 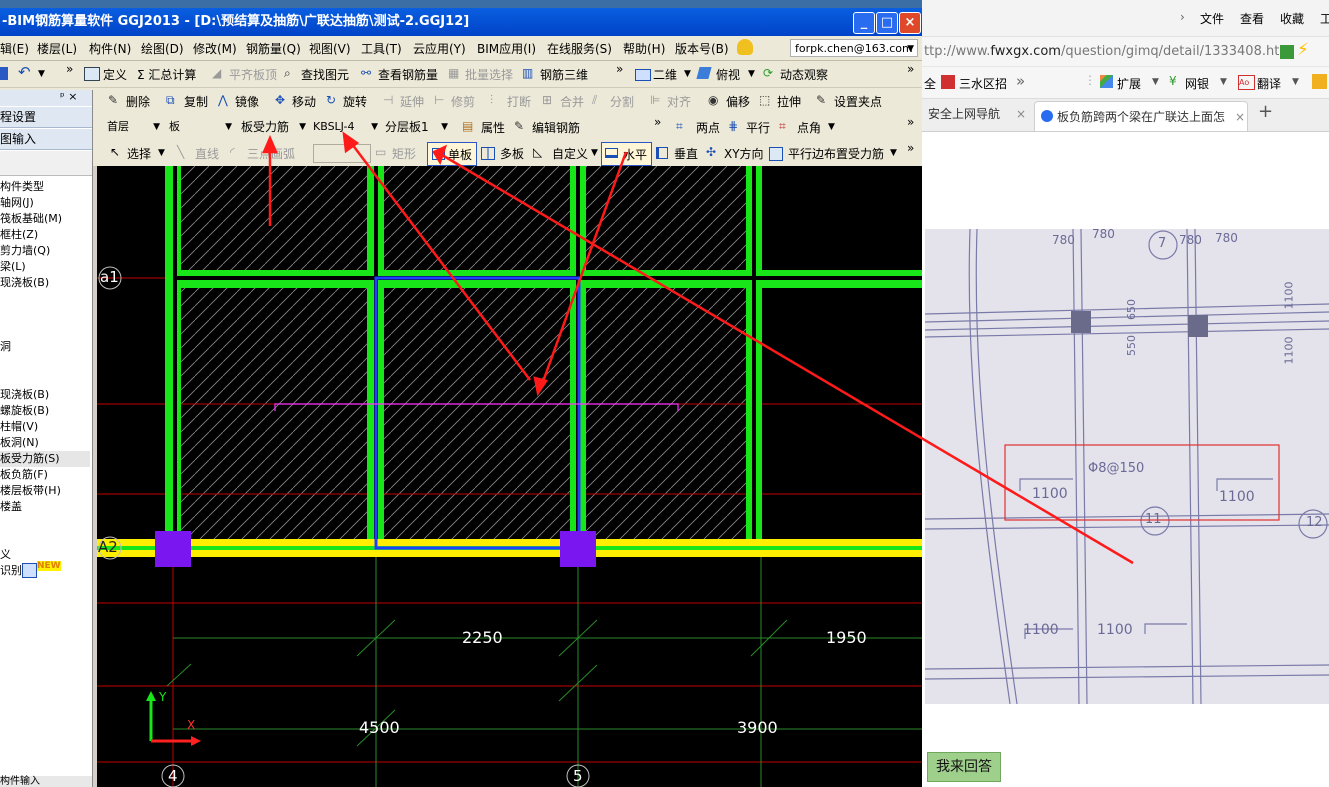 I want to click on list-item: 义, so click(x=5, y=555).